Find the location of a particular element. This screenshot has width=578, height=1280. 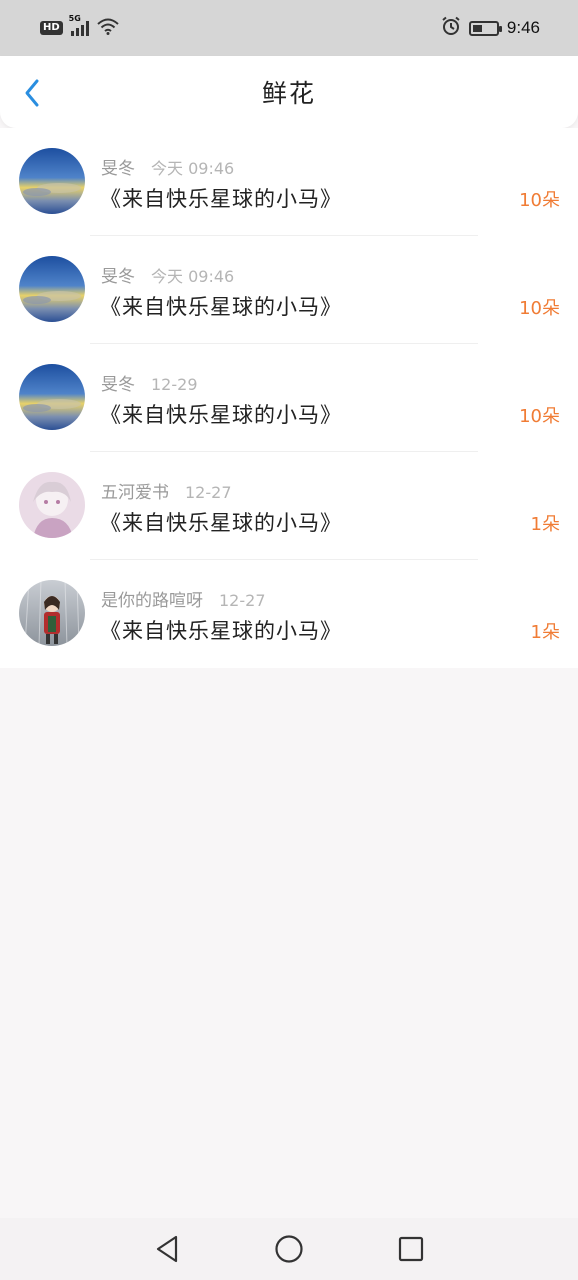

chevron-left-icon is located at coordinates (32, 93).